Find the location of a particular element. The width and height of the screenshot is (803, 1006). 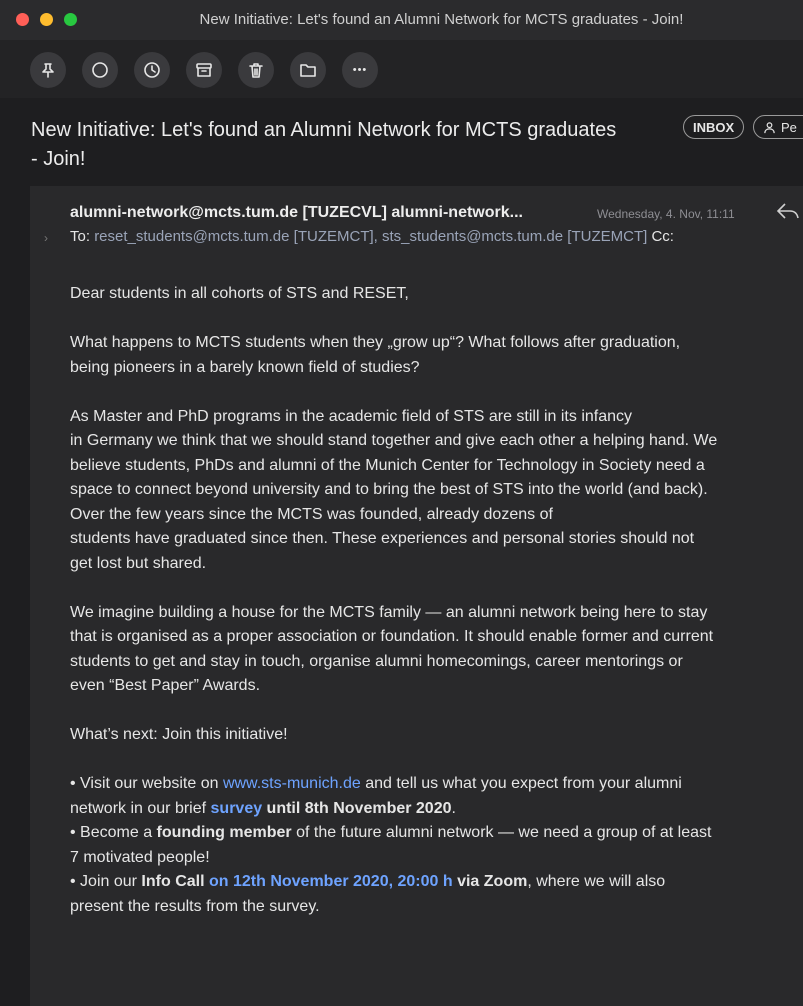

pin-icon is located at coordinates (48, 70).